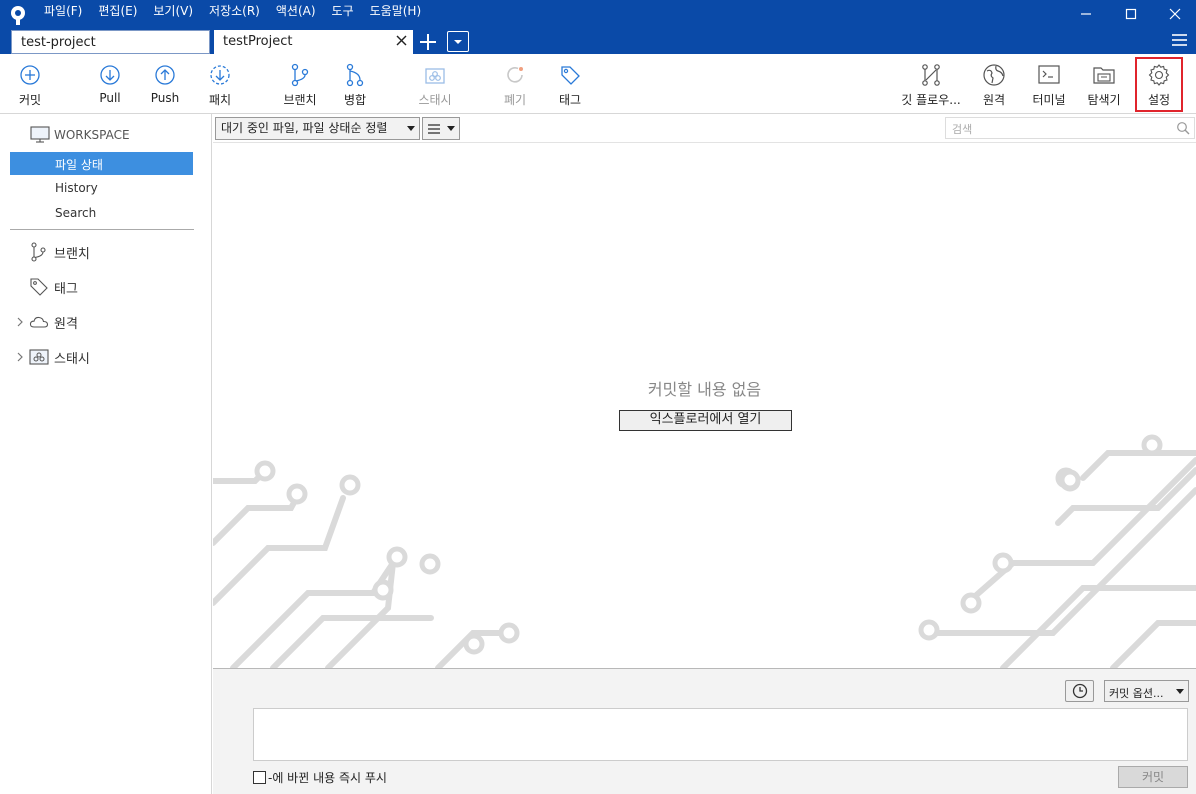 The height and width of the screenshot is (794, 1196). What do you see at coordinates (1049, 74) in the screenshot?
I see `terminal-icon` at bounding box center [1049, 74].